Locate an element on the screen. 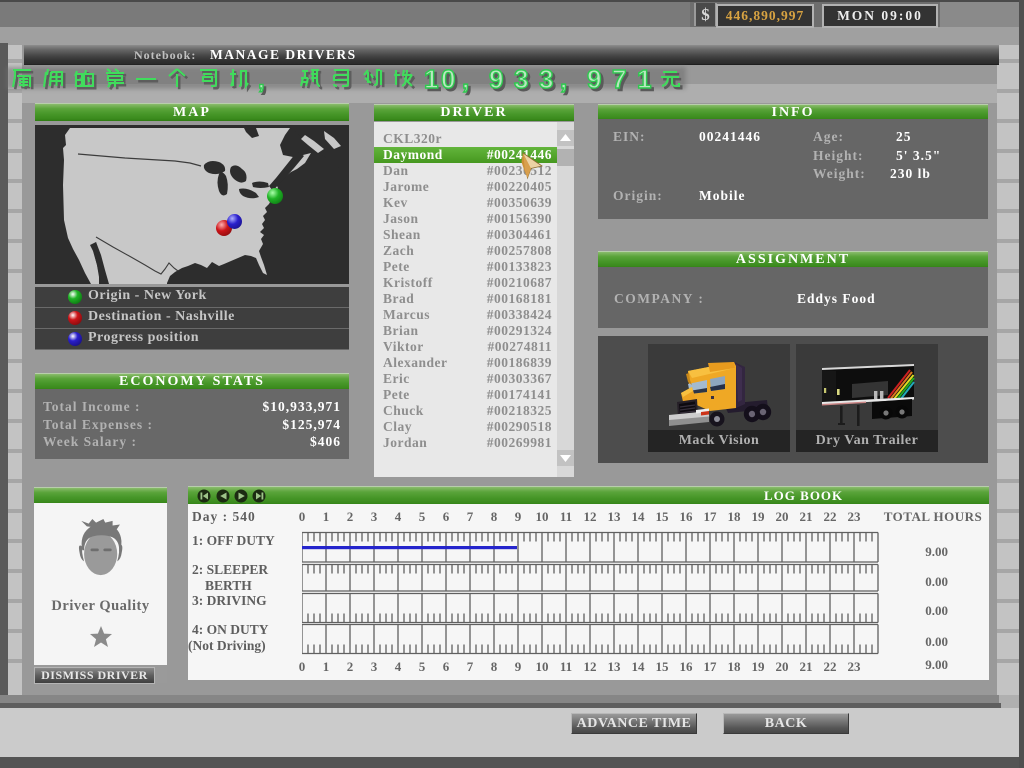  svg-text: 0 is located at coordinates (448, 79).